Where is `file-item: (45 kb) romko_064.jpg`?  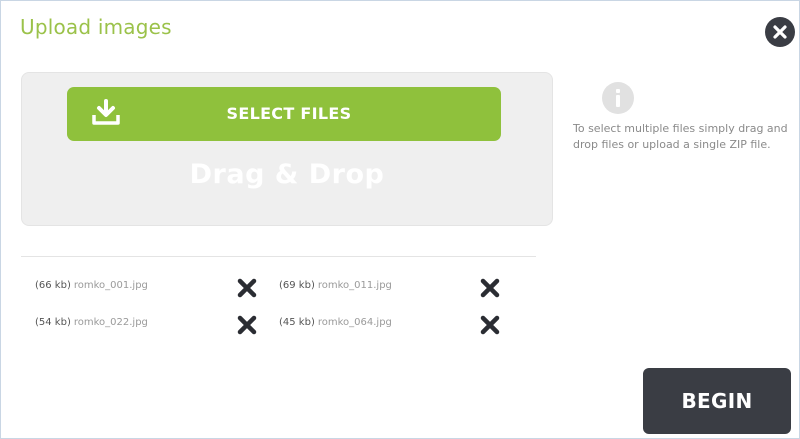
file-item: (45 kb) romko_064.jpg is located at coordinates (335, 327).